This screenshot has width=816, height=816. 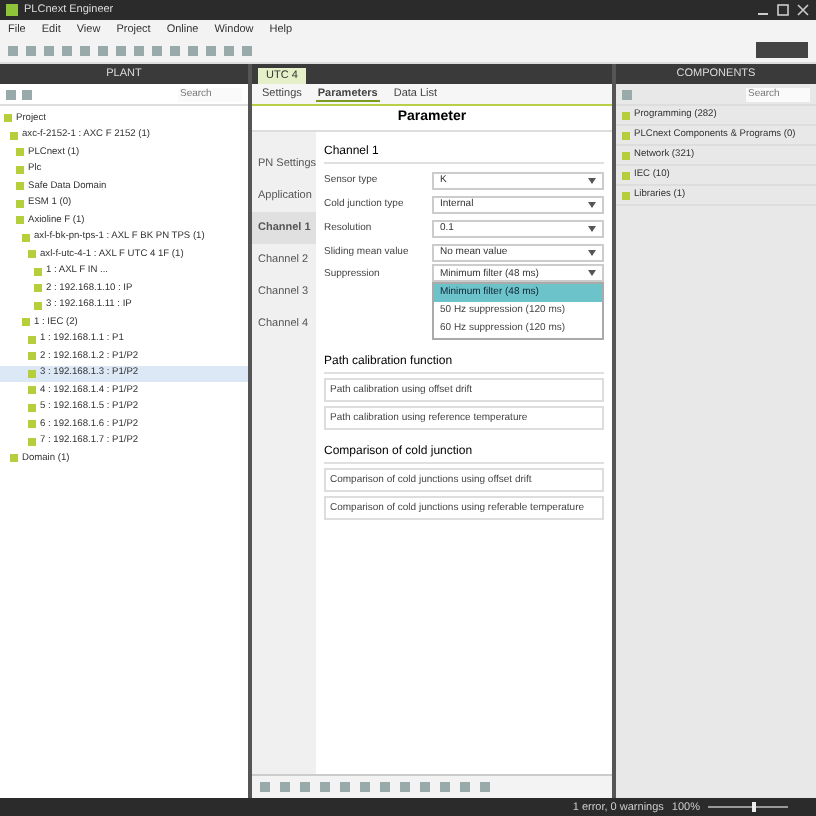 I want to click on app-icon, so click(x=12, y=10).